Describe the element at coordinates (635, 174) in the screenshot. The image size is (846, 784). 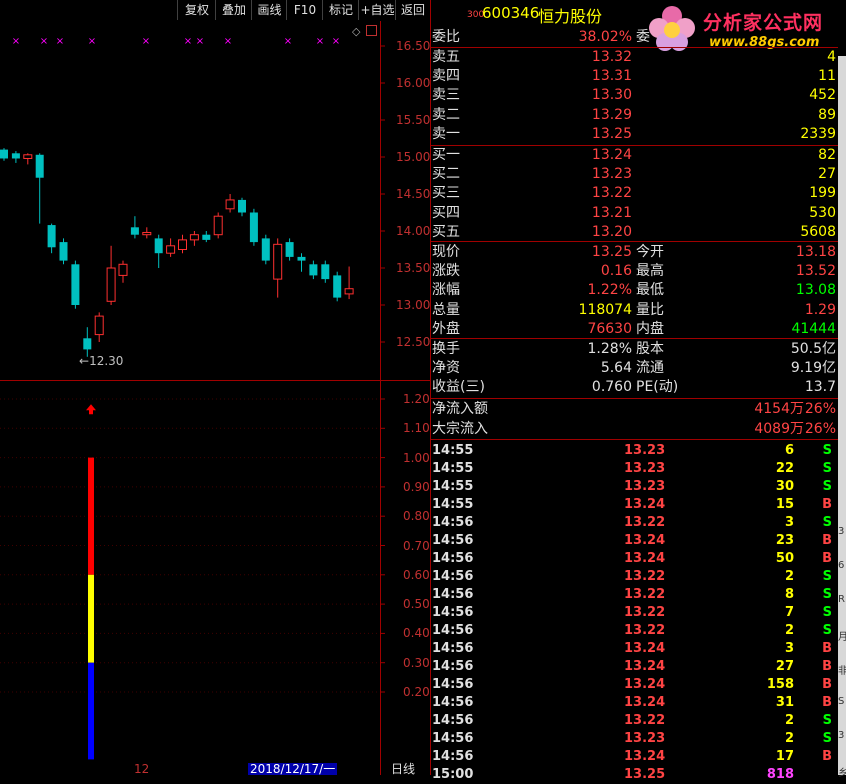
I see `buy-order-row: 买二 13.23 27` at that location.